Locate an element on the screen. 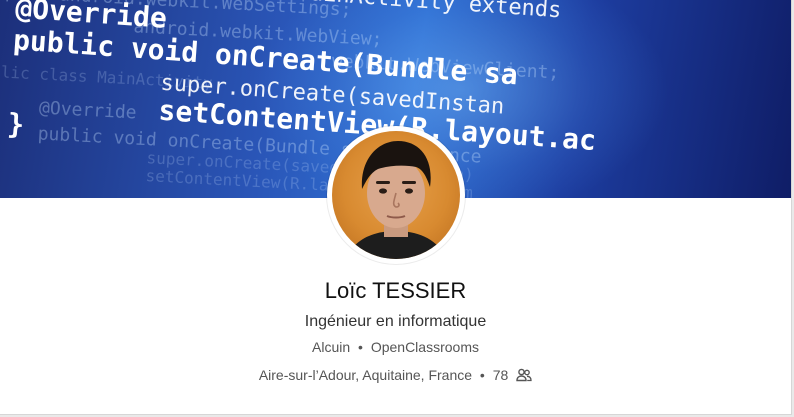 This screenshot has height=417, width=794. connections-count: 78 is located at coordinates (501, 375).